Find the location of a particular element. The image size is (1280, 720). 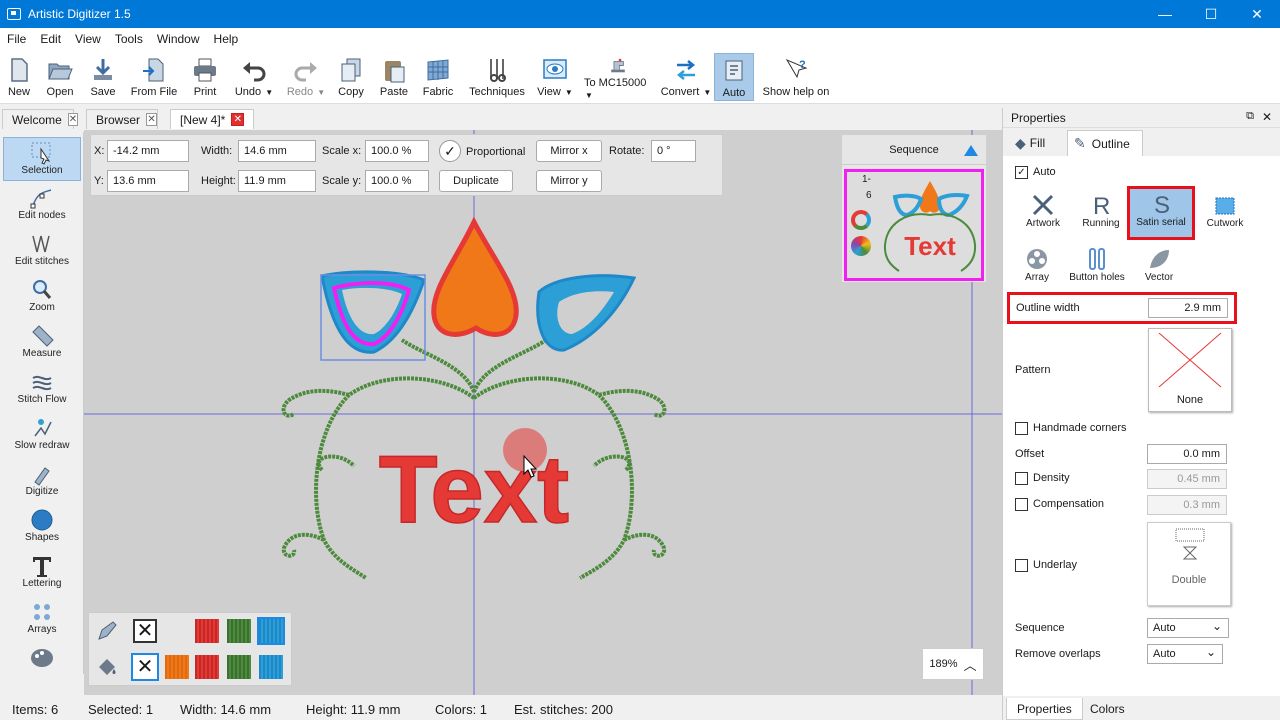

tab-welcome: Welcome ✕ is located at coordinates (40, 119).